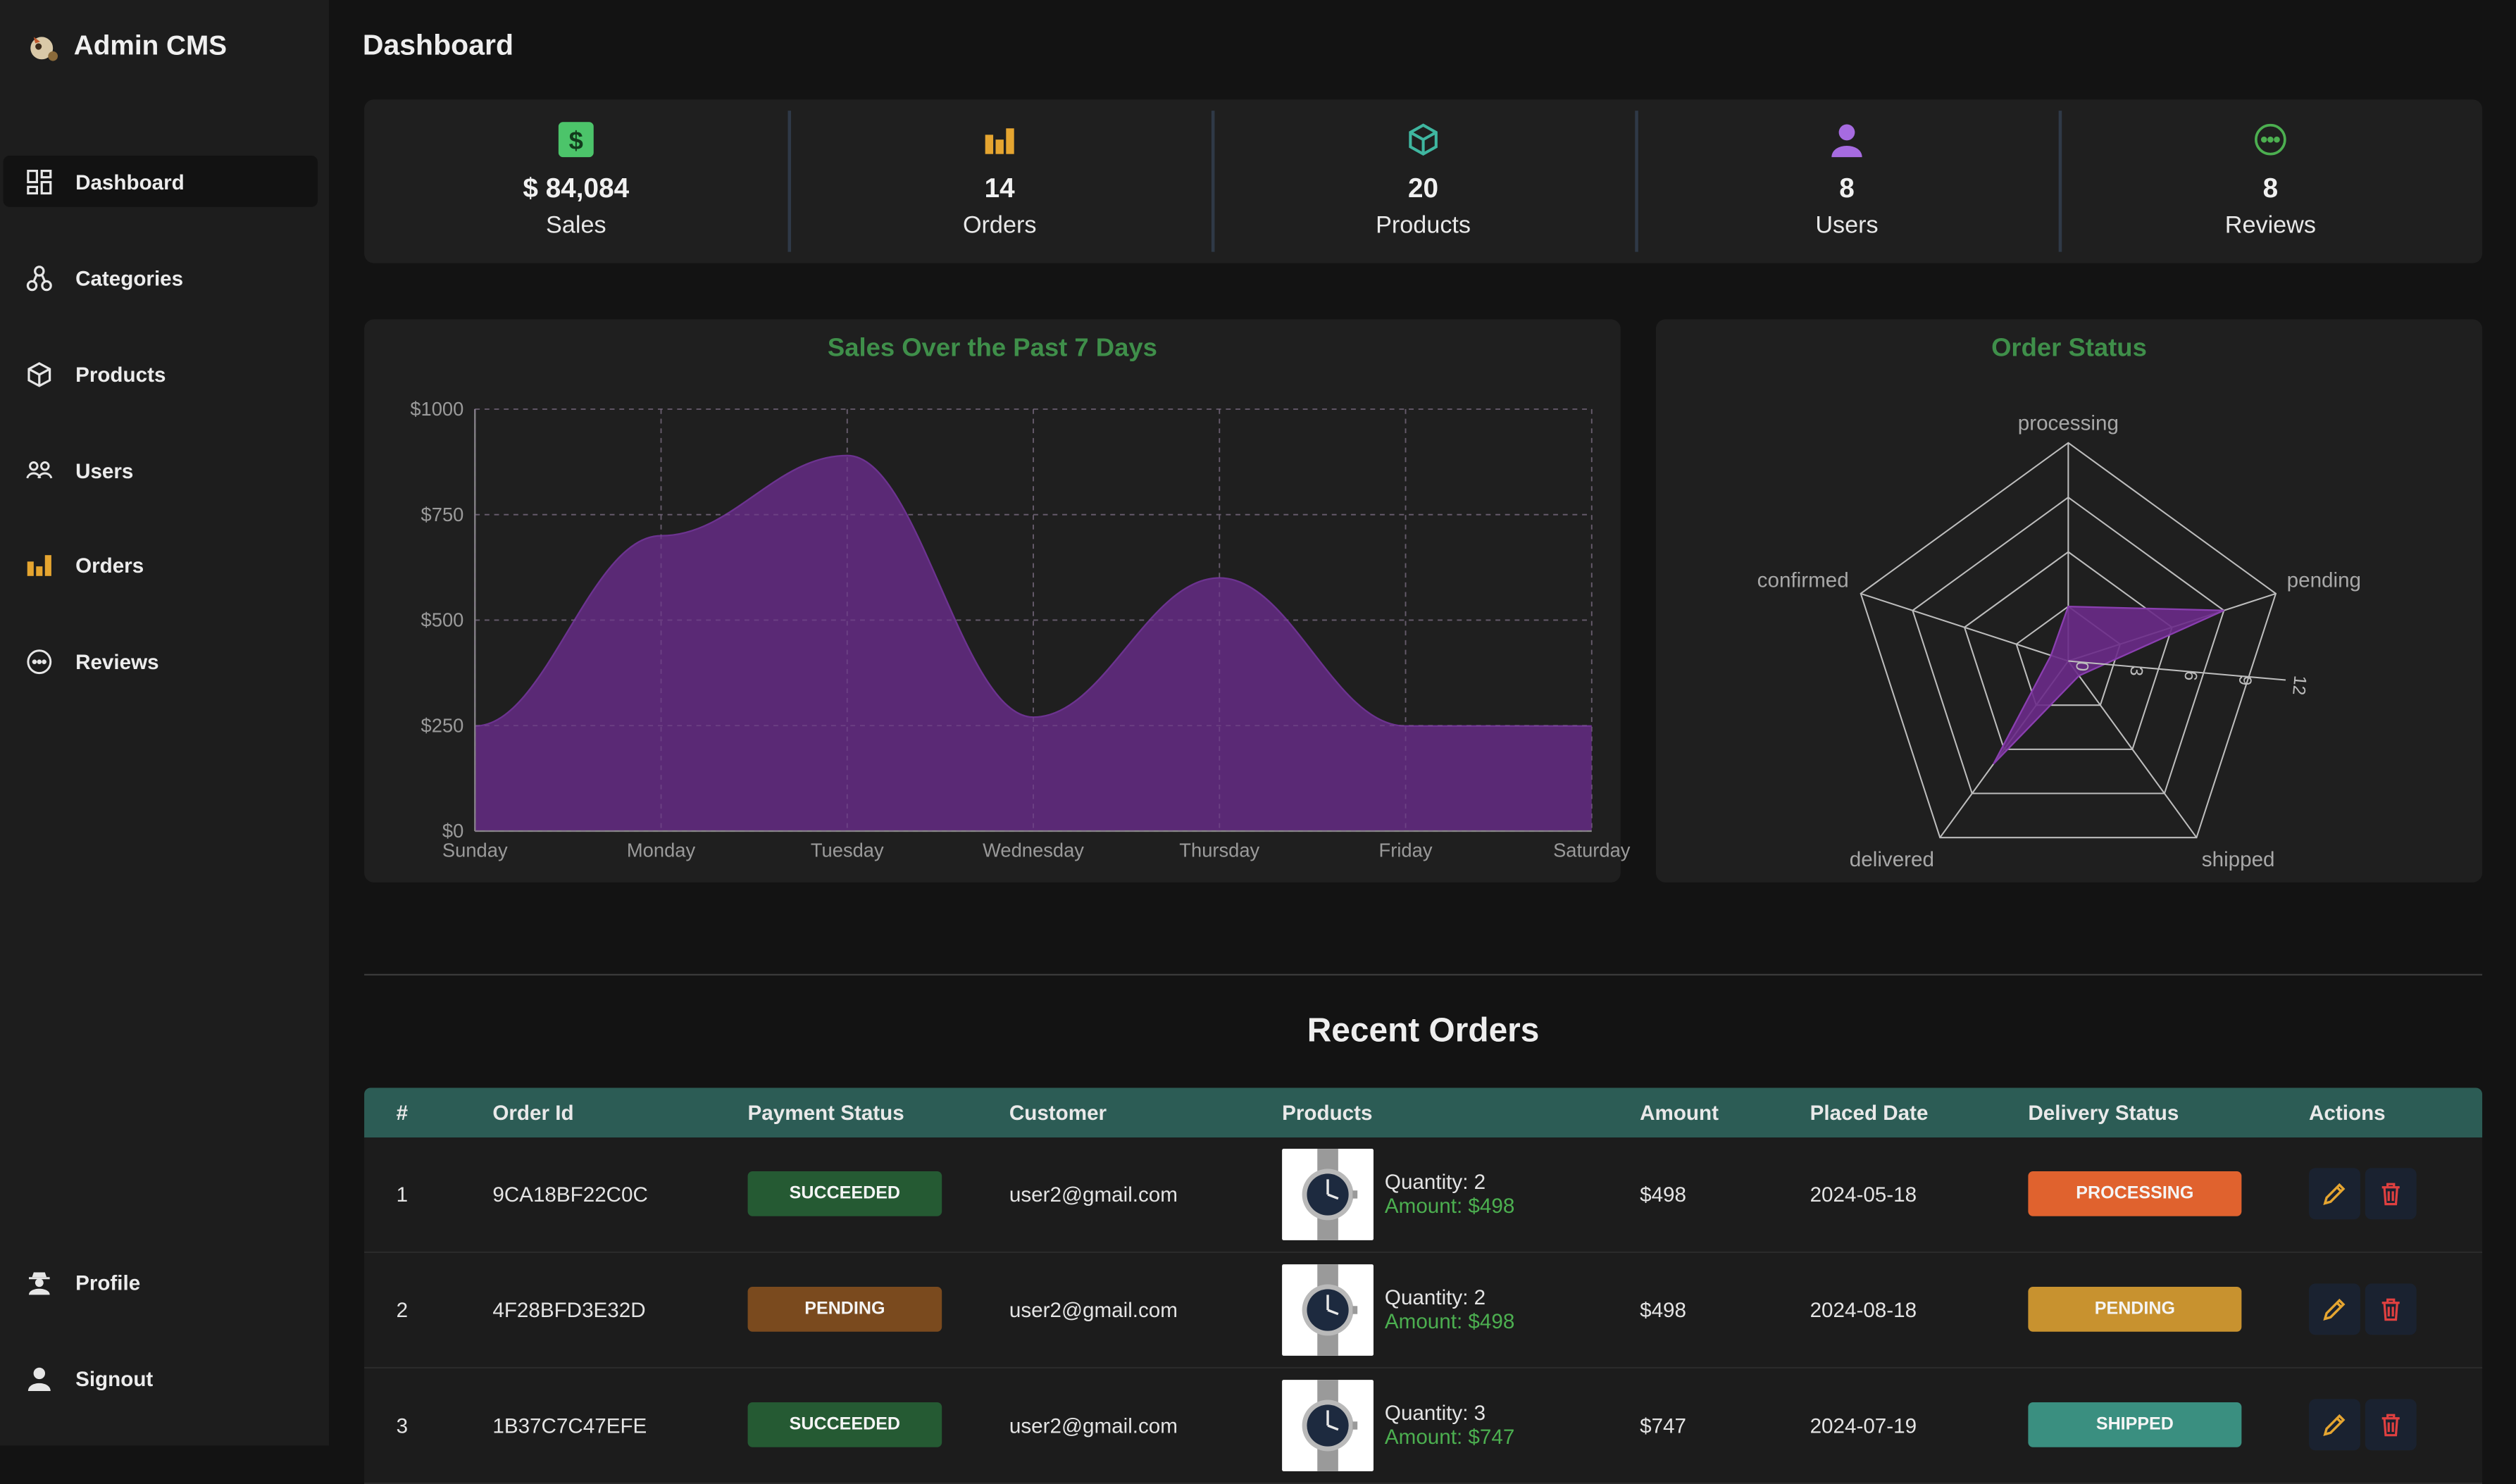  I want to click on users-icon, so click(39, 470).